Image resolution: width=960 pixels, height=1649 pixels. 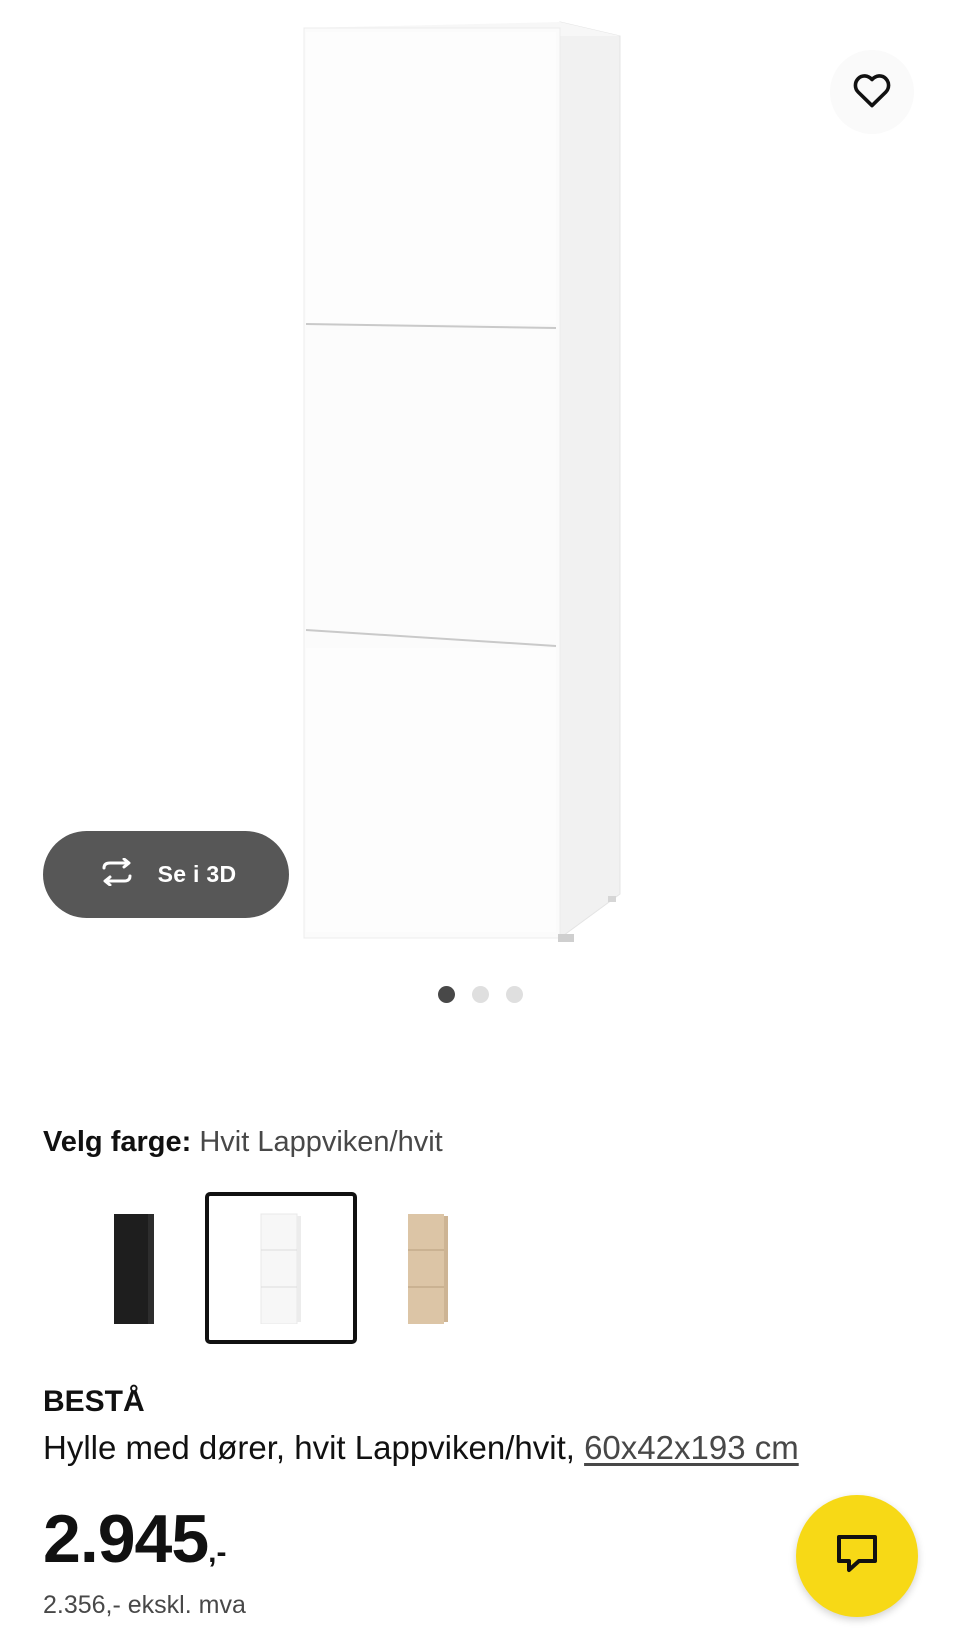 I want to click on carousel-indicator, so click(x=480, y=994).